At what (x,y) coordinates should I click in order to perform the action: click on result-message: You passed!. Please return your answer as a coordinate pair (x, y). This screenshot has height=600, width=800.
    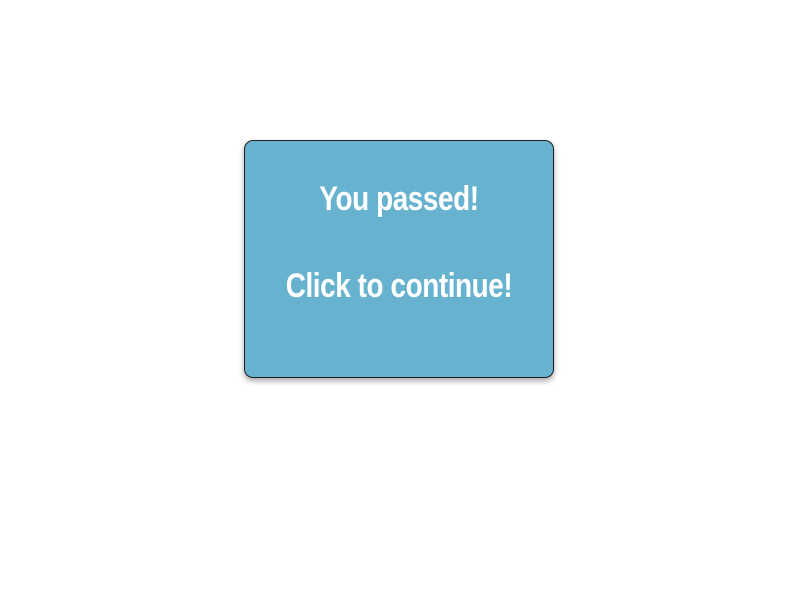
    Looking at the image, I should click on (399, 199).